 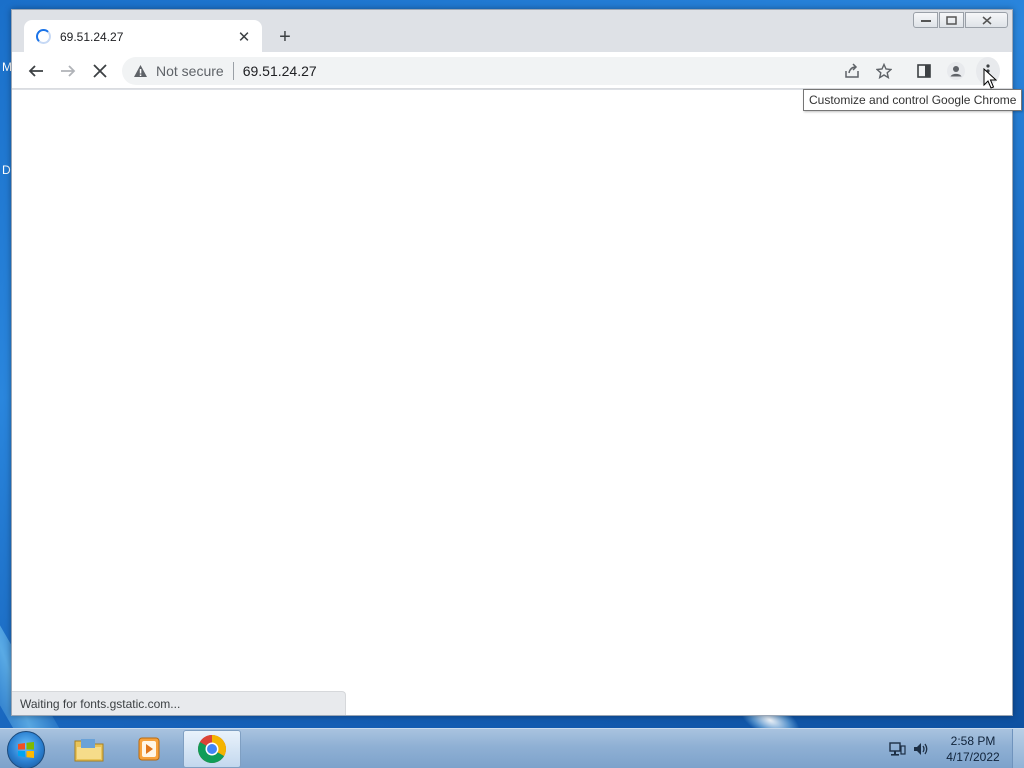 I want to click on close-icon, so click(x=986, y=20).